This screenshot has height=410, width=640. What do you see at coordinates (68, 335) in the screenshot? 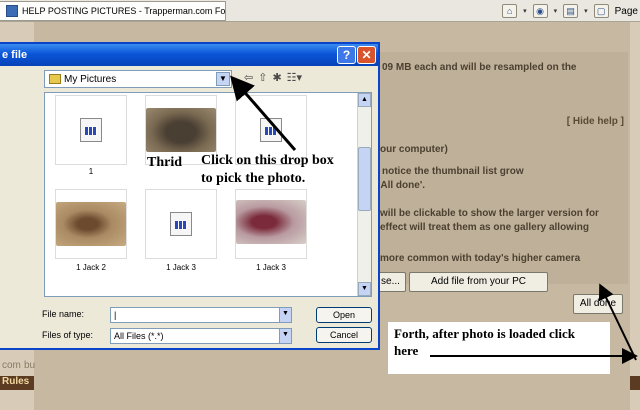
I see `file-type-label: Files of type:` at bounding box center [68, 335].